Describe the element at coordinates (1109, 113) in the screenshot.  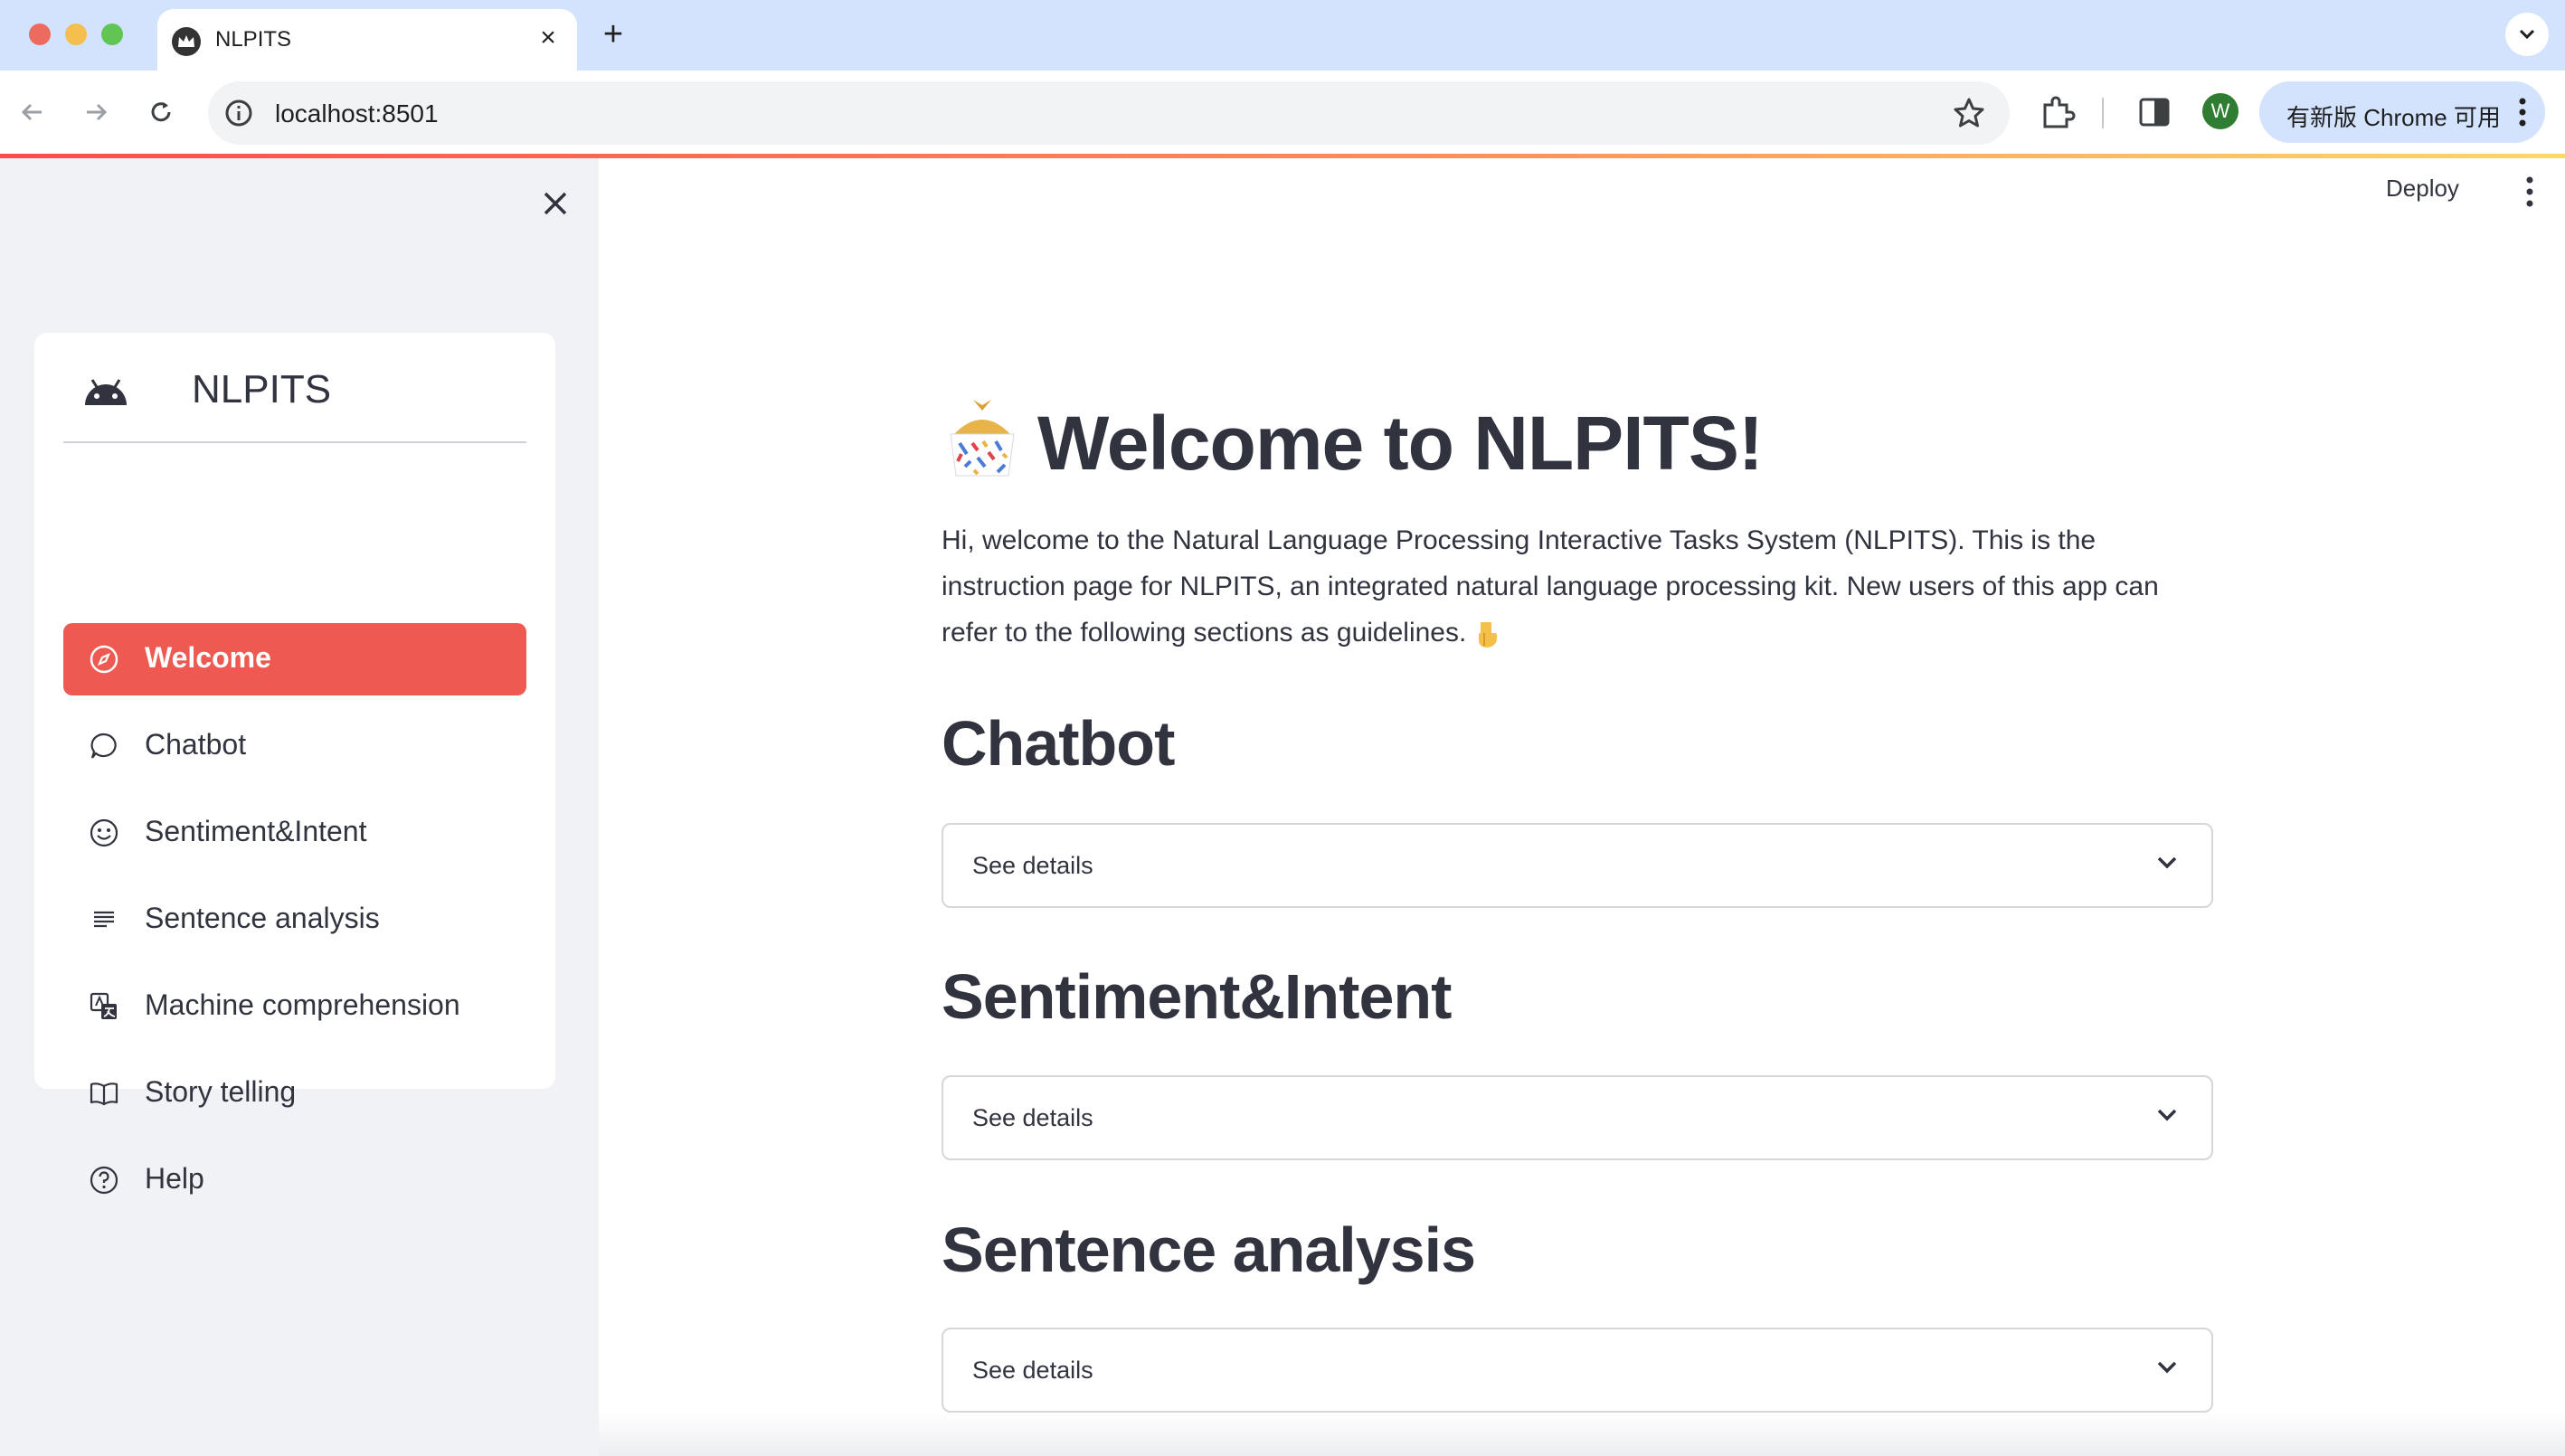
I see `address-bar: localhost:8501` at that location.